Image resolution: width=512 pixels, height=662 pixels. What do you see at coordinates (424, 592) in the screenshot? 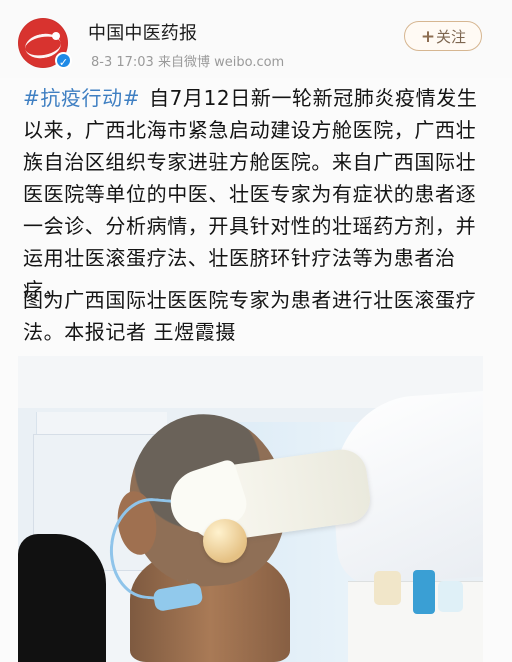
I see `photo-can` at bounding box center [424, 592].